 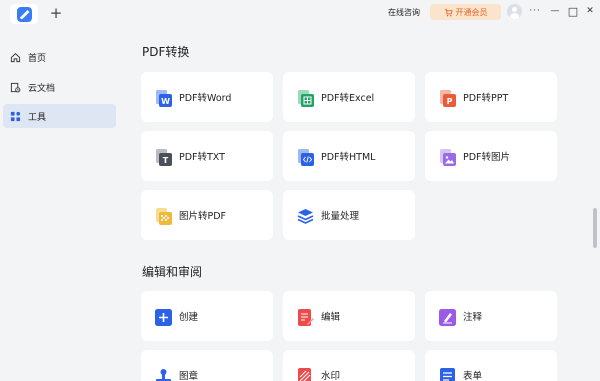 I want to click on new-tab-button: +, so click(x=56, y=13).